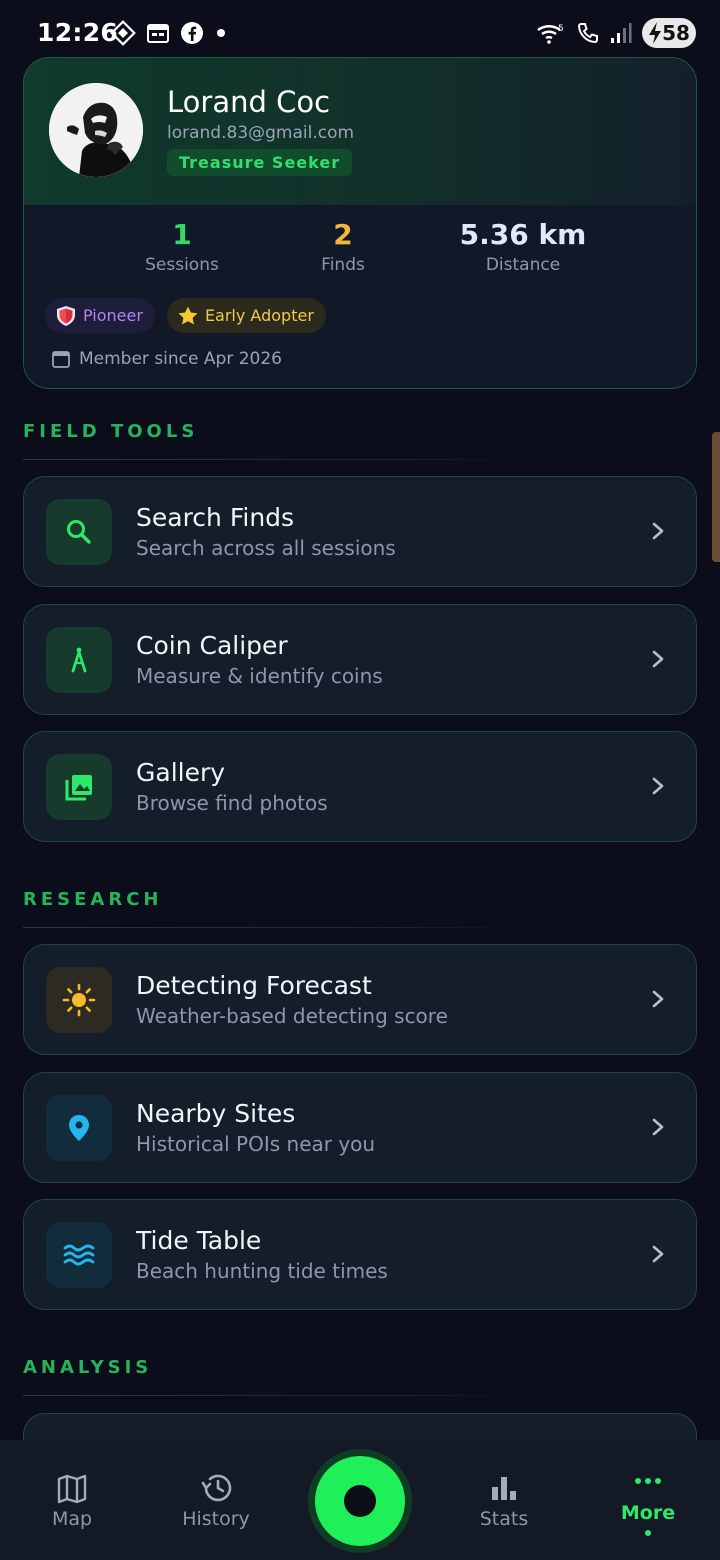 This screenshot has height=1560, width=720. I want to click on stat-finds: 2 Finds, so click(343, 246).